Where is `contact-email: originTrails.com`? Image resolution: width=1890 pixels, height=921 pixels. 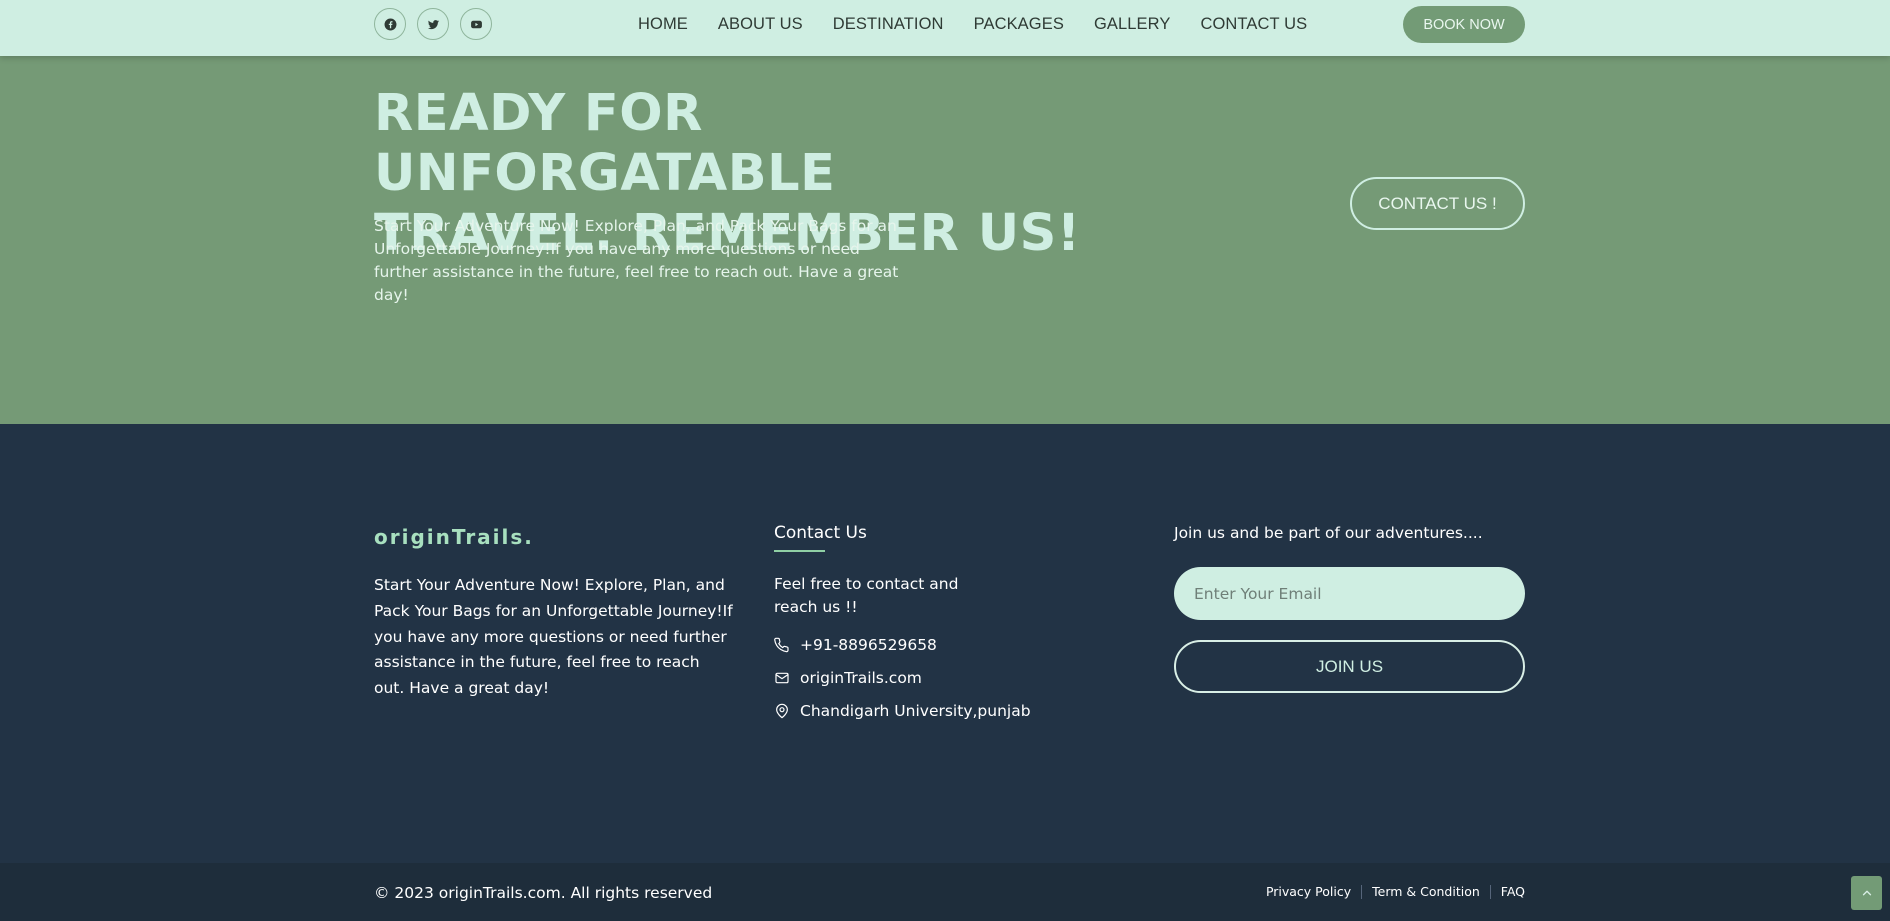 contact-email: originTrails.com is located at coordinates (848, 678).